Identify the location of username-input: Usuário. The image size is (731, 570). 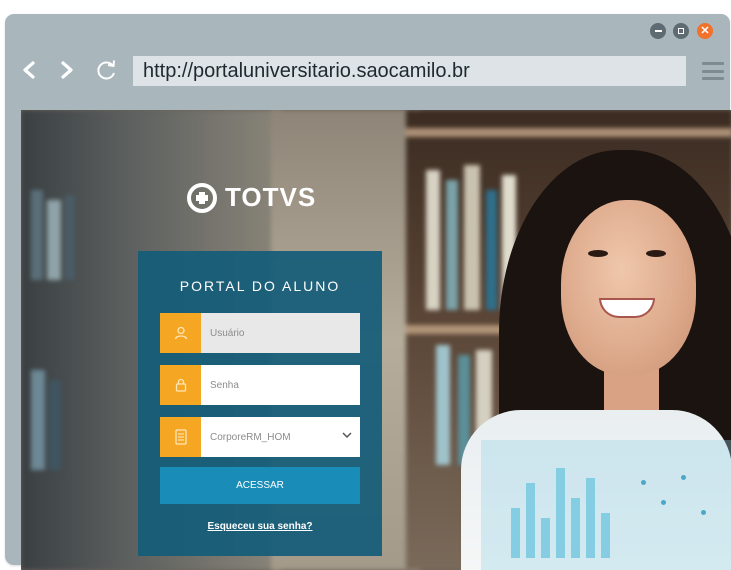
(280, 333).